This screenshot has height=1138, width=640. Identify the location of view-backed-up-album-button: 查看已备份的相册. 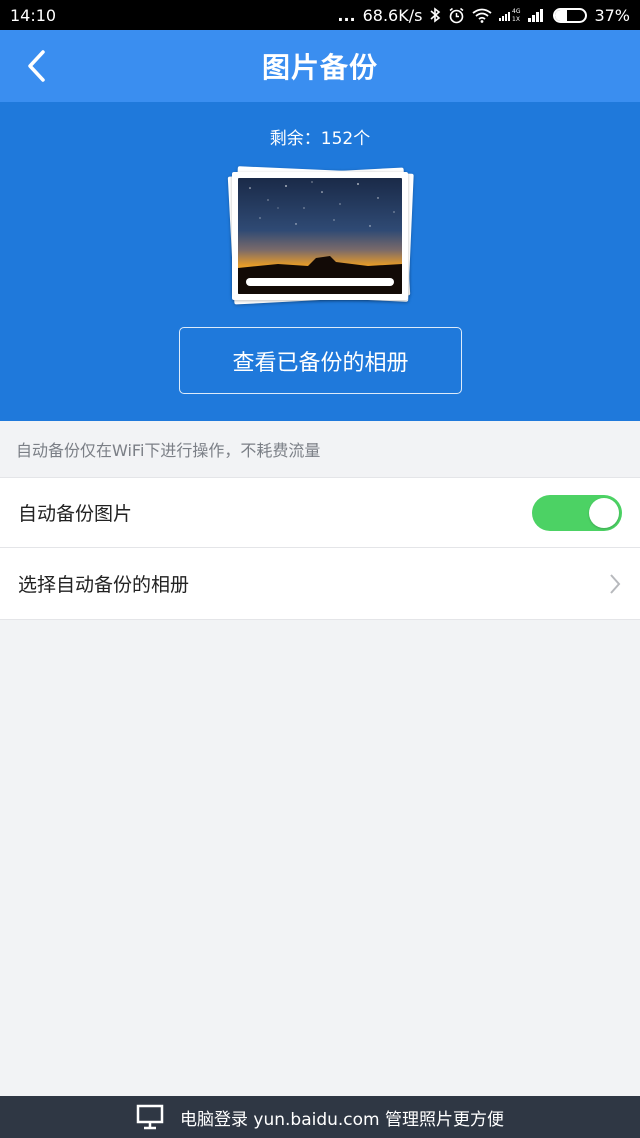
(320, 360).